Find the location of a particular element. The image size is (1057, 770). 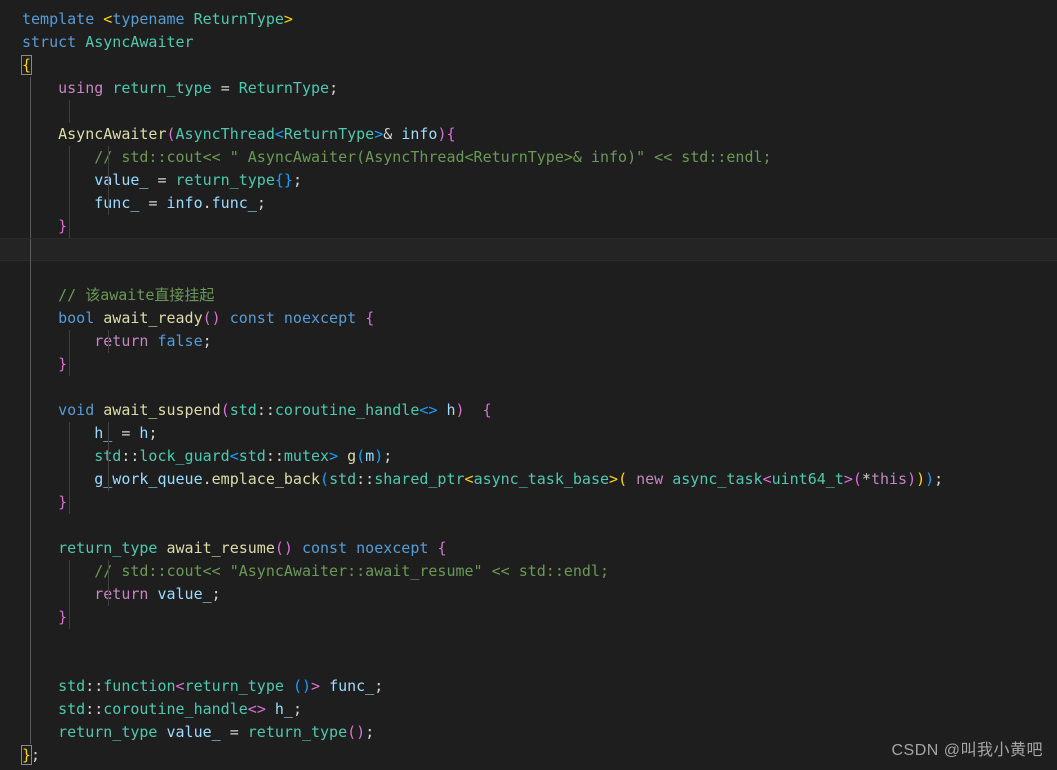

code-token: this is located at coordinates (889, 479).